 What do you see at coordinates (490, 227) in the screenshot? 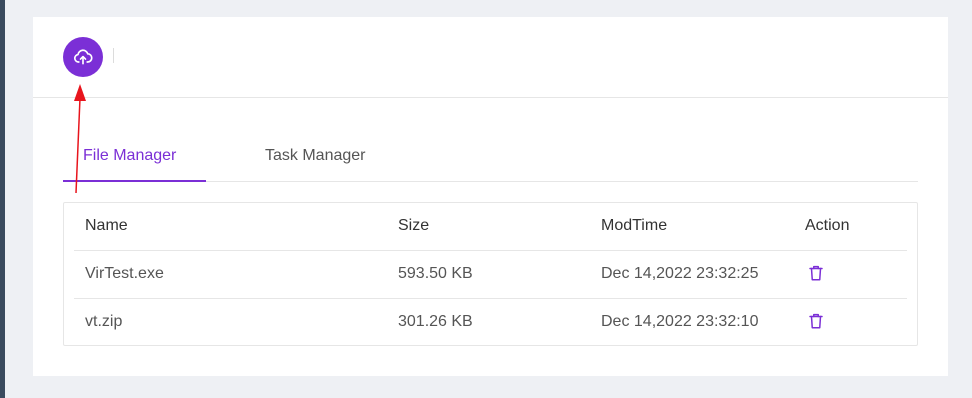
I see `table-header-row: Name Size ModTime Action` at bounding box center [490, 227].